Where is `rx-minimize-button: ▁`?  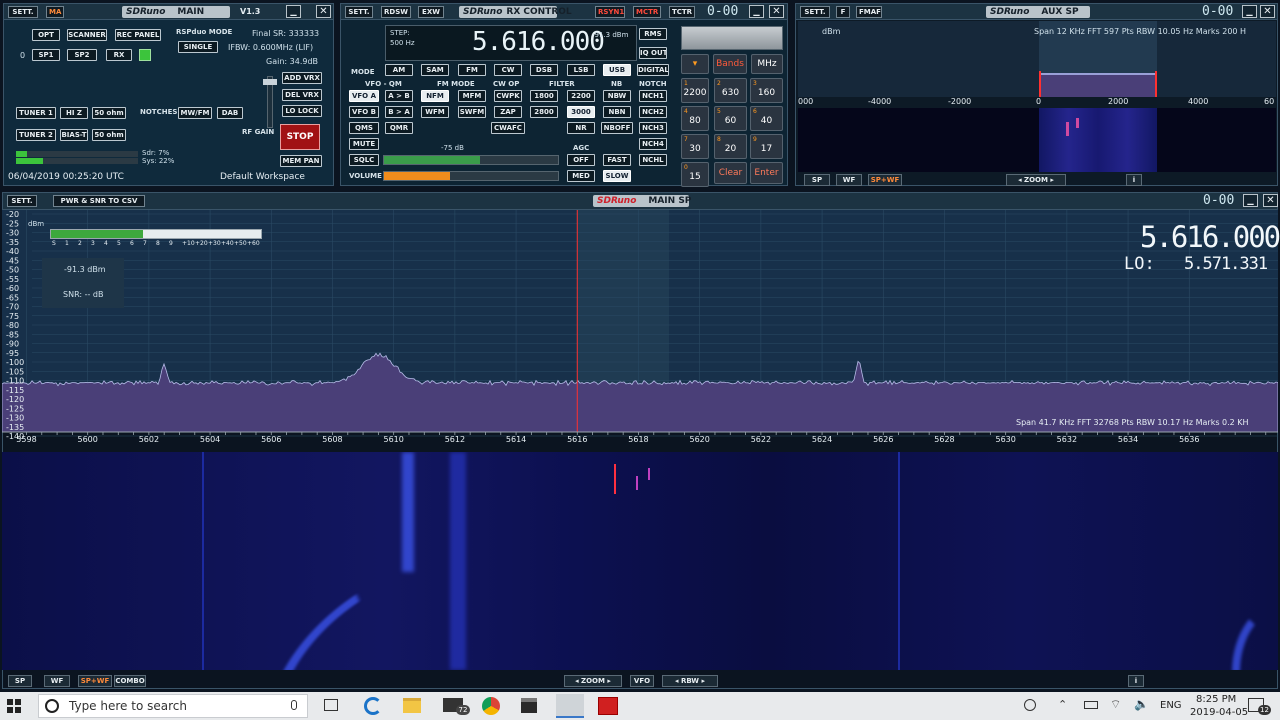
rx-minimize-button: ▁ is located at coordinates (756, 11).